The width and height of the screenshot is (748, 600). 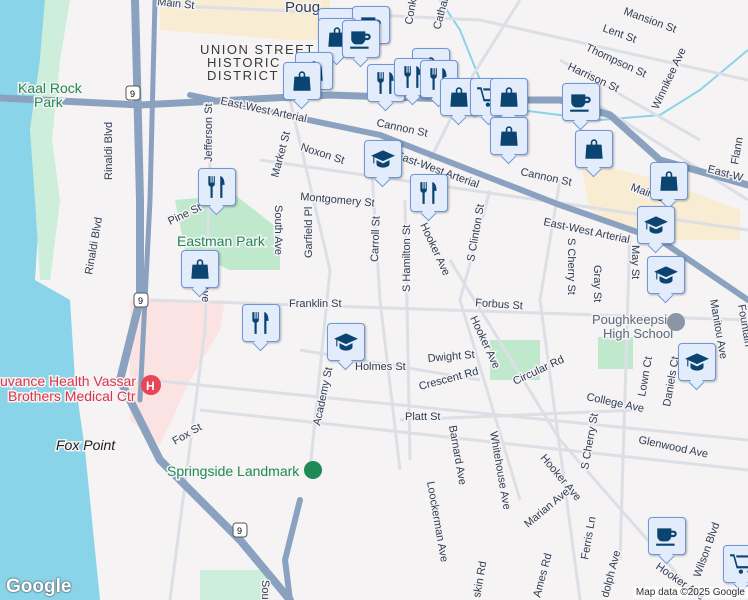 What do you see at coordinates (313, 470) in the screenshot?
I see `tree-icon` at bounding box center [313, 470].